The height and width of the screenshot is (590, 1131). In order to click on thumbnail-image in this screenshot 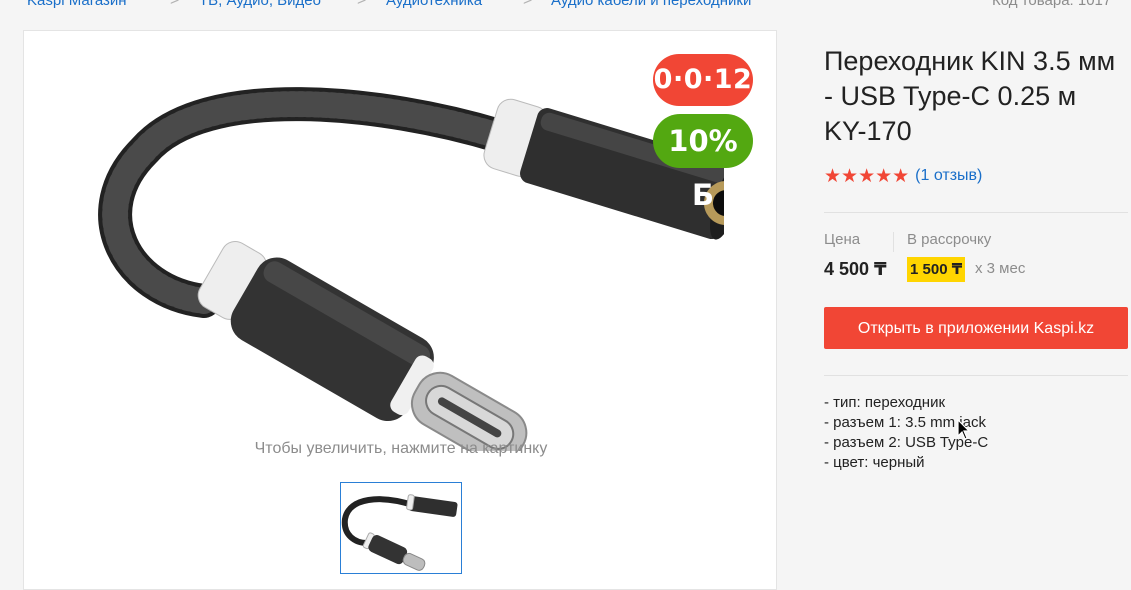, I will do `click(399, 532)`.